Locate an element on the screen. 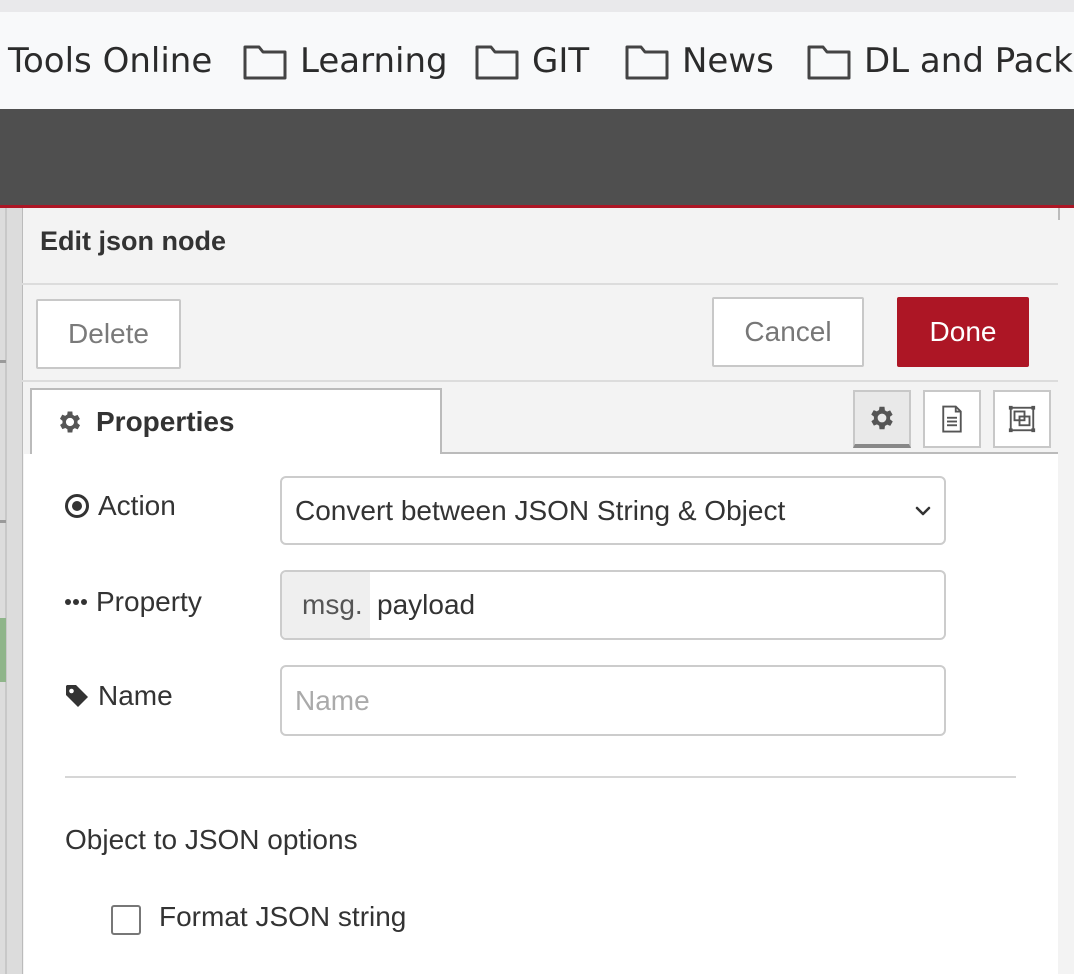  bookmark-folder-learning: Learning is located at coordinates (345, 60).